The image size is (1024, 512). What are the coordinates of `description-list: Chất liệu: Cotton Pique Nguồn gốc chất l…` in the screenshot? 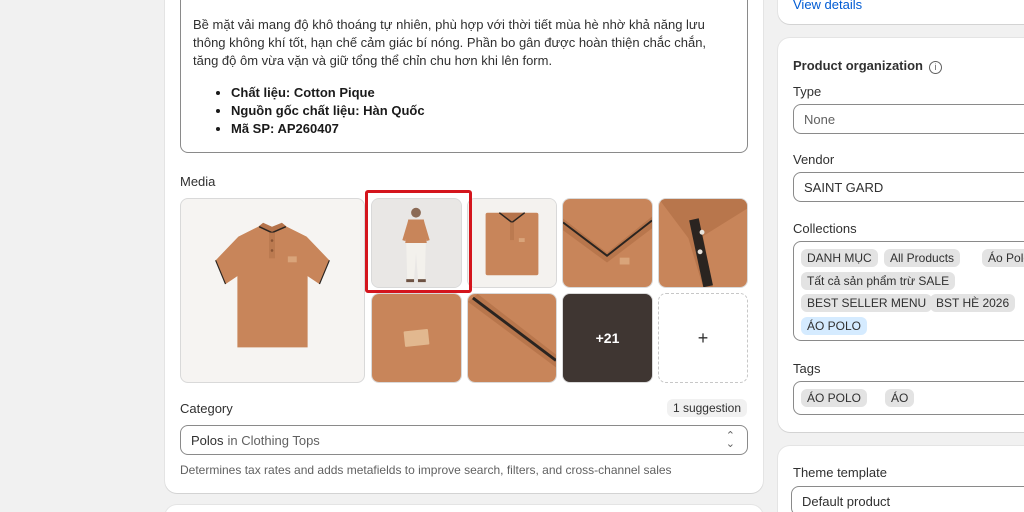 It's located at (464, 111).